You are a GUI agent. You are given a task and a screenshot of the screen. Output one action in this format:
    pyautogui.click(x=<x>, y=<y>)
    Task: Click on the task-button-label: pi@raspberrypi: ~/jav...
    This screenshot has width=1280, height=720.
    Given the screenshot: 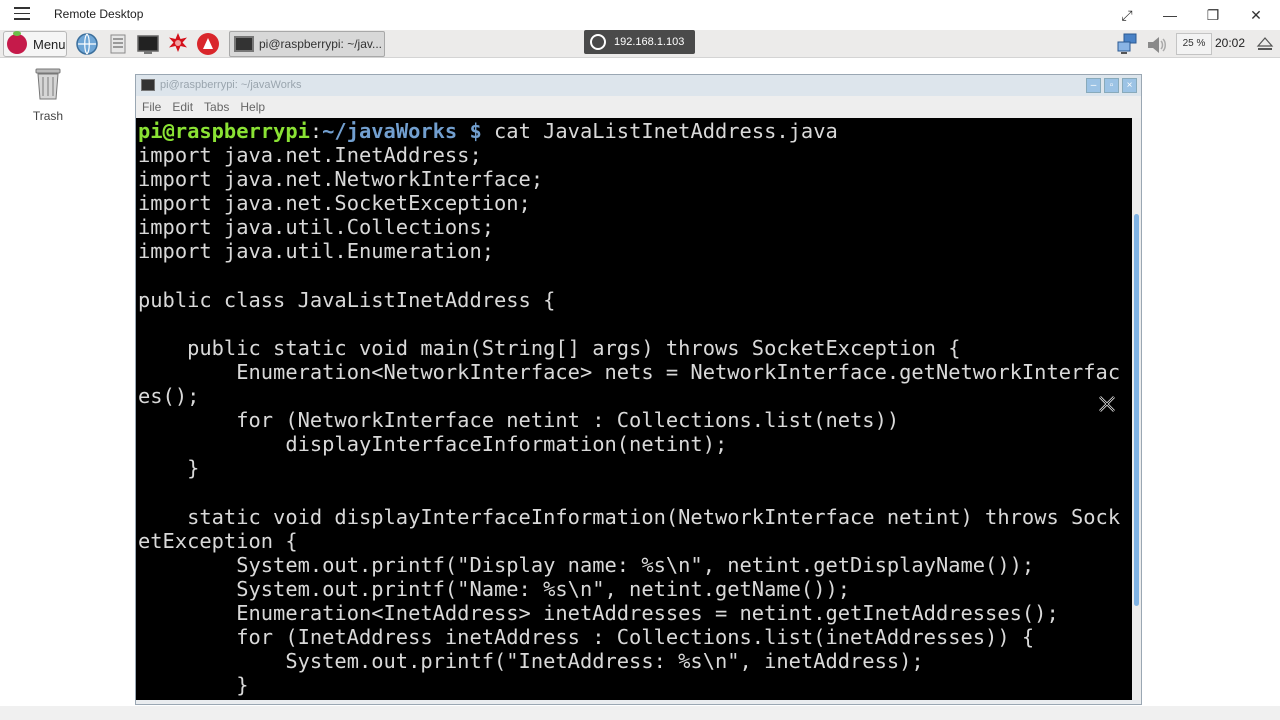 What is the action you would take?
    pyautogui.click(x=321, y=44)
    